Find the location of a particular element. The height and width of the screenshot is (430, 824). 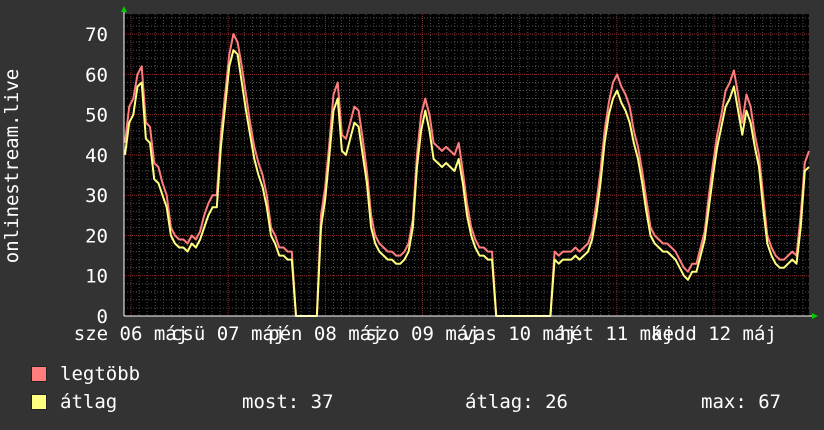

y-axis-arrow-icon is located at coordinates (124, 9).